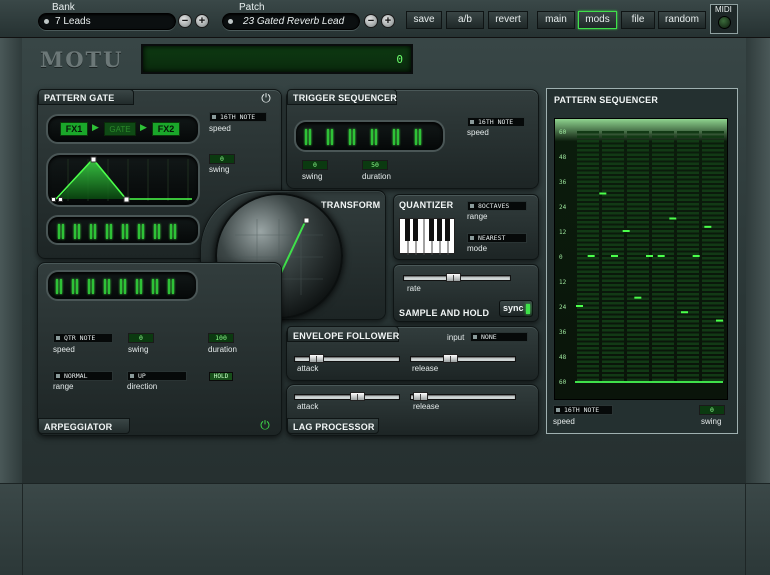 The height and width of the screenshot is (575, 770). What do you see at coordinates (141, 338) in the screenshot?
I see `arp-swing-value: 0` at bounding box center [141, 338].